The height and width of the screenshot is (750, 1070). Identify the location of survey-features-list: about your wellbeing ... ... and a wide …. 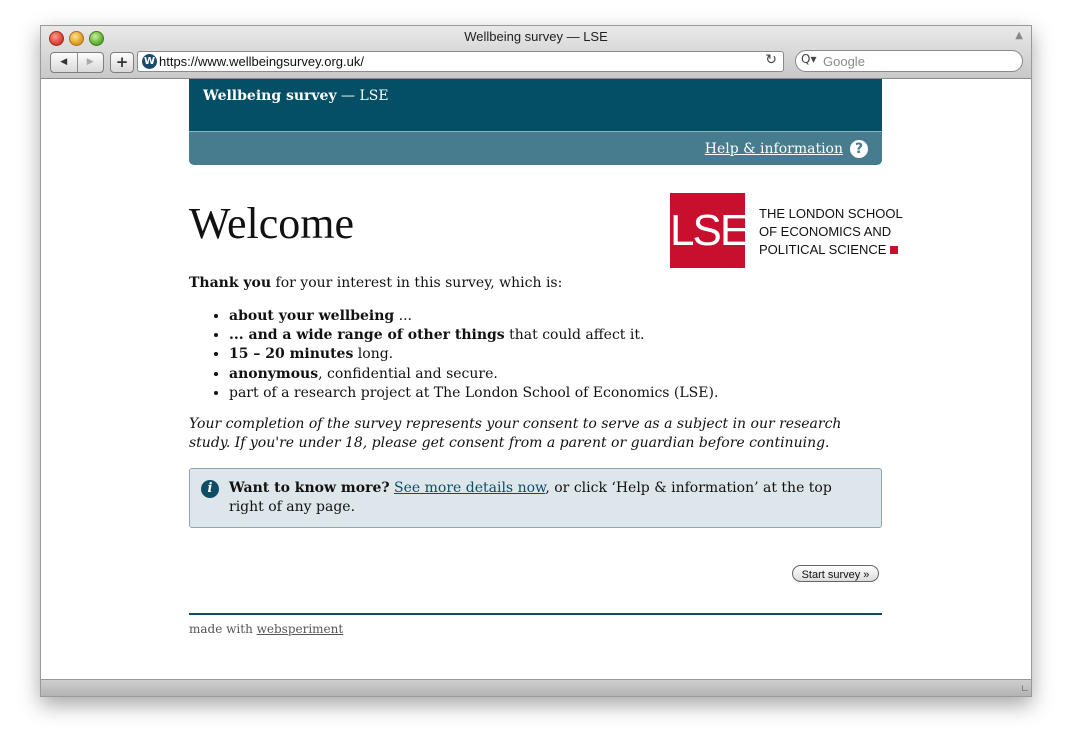
(473, 355).